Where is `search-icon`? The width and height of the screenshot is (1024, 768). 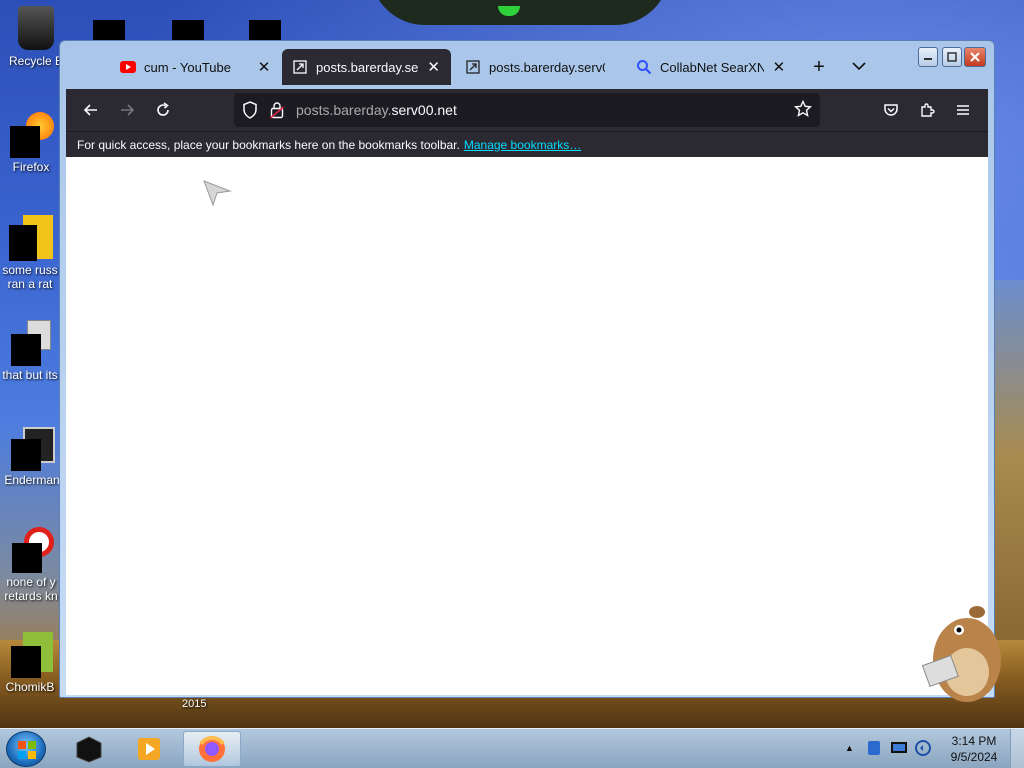
search-icon is located at coordinates (644, 67).